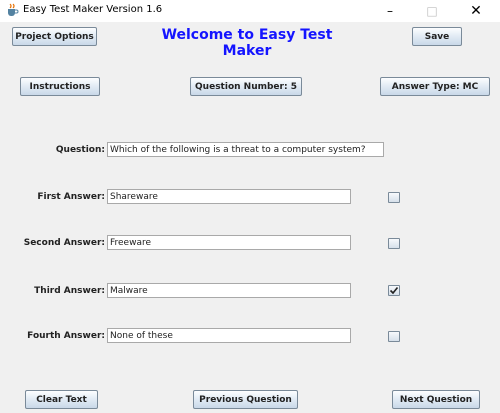 The height and width of the screenshot is (413, 500). Describe the element at coordinates (437, 36) in the screenshot. I see `save-button: Save` at that location.